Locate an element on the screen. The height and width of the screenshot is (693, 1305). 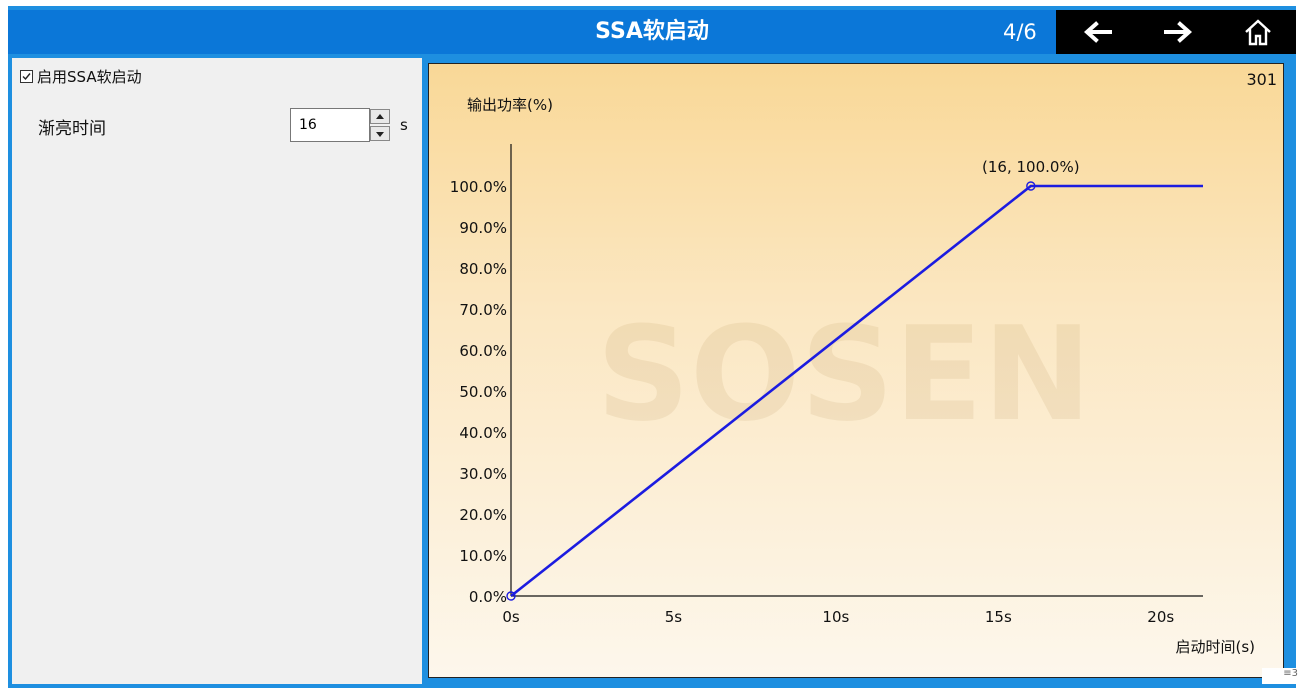
x-axis-label: 启动时间(s) is located at coordinates (1215, 647).